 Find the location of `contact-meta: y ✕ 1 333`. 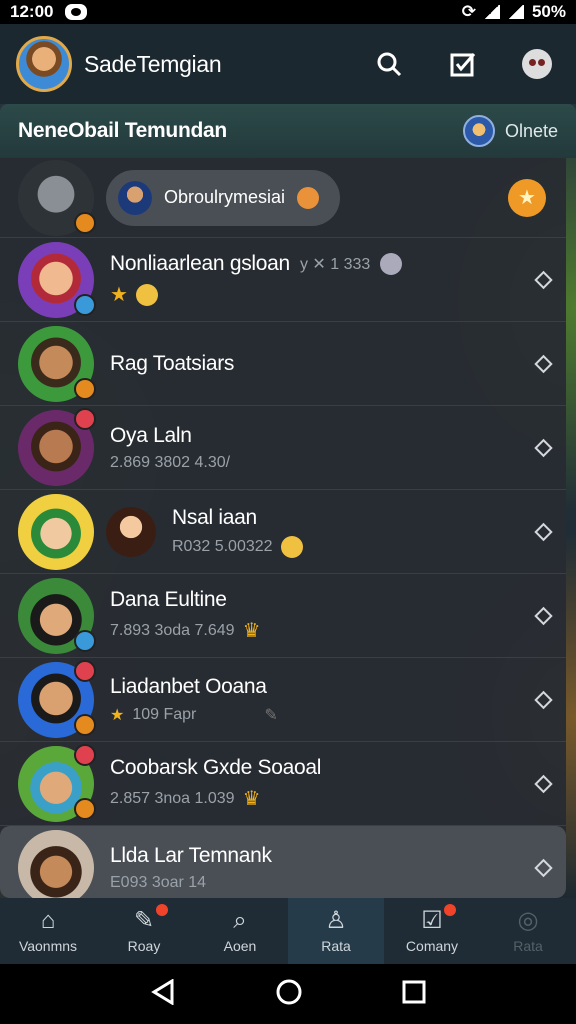

contact-meta: y ✕ 1 333 is located at coordinates (335, 264).